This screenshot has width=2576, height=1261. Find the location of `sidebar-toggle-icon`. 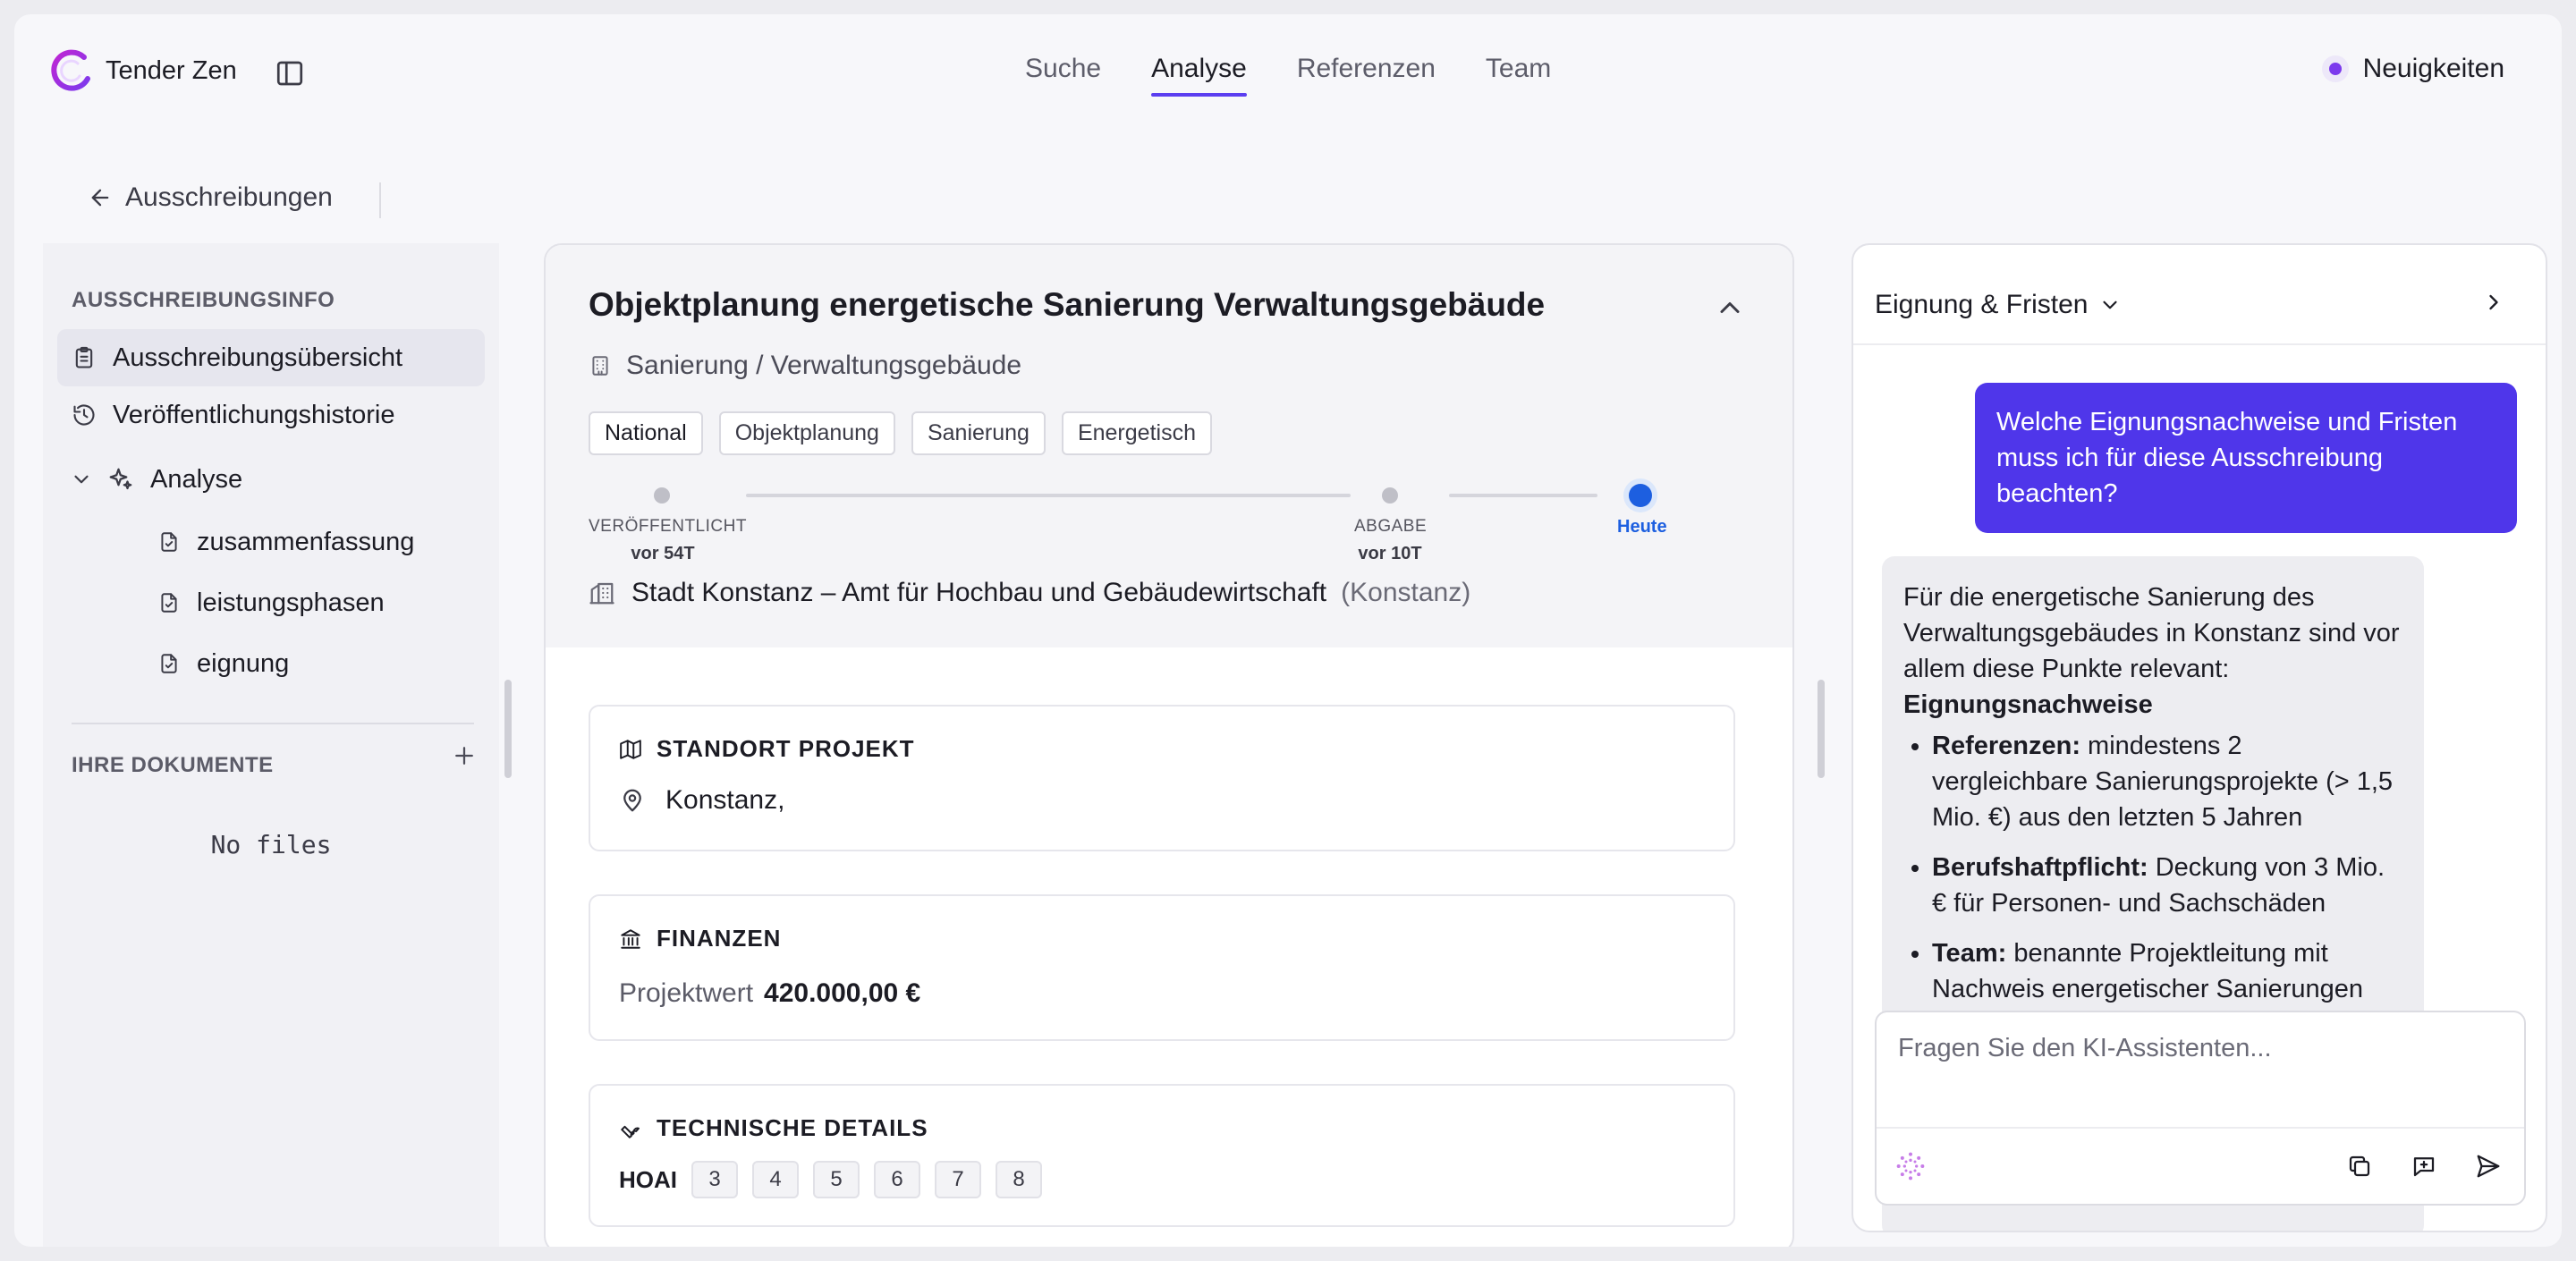

sidebar-toggle-icon is located at coordinates (290, 73).